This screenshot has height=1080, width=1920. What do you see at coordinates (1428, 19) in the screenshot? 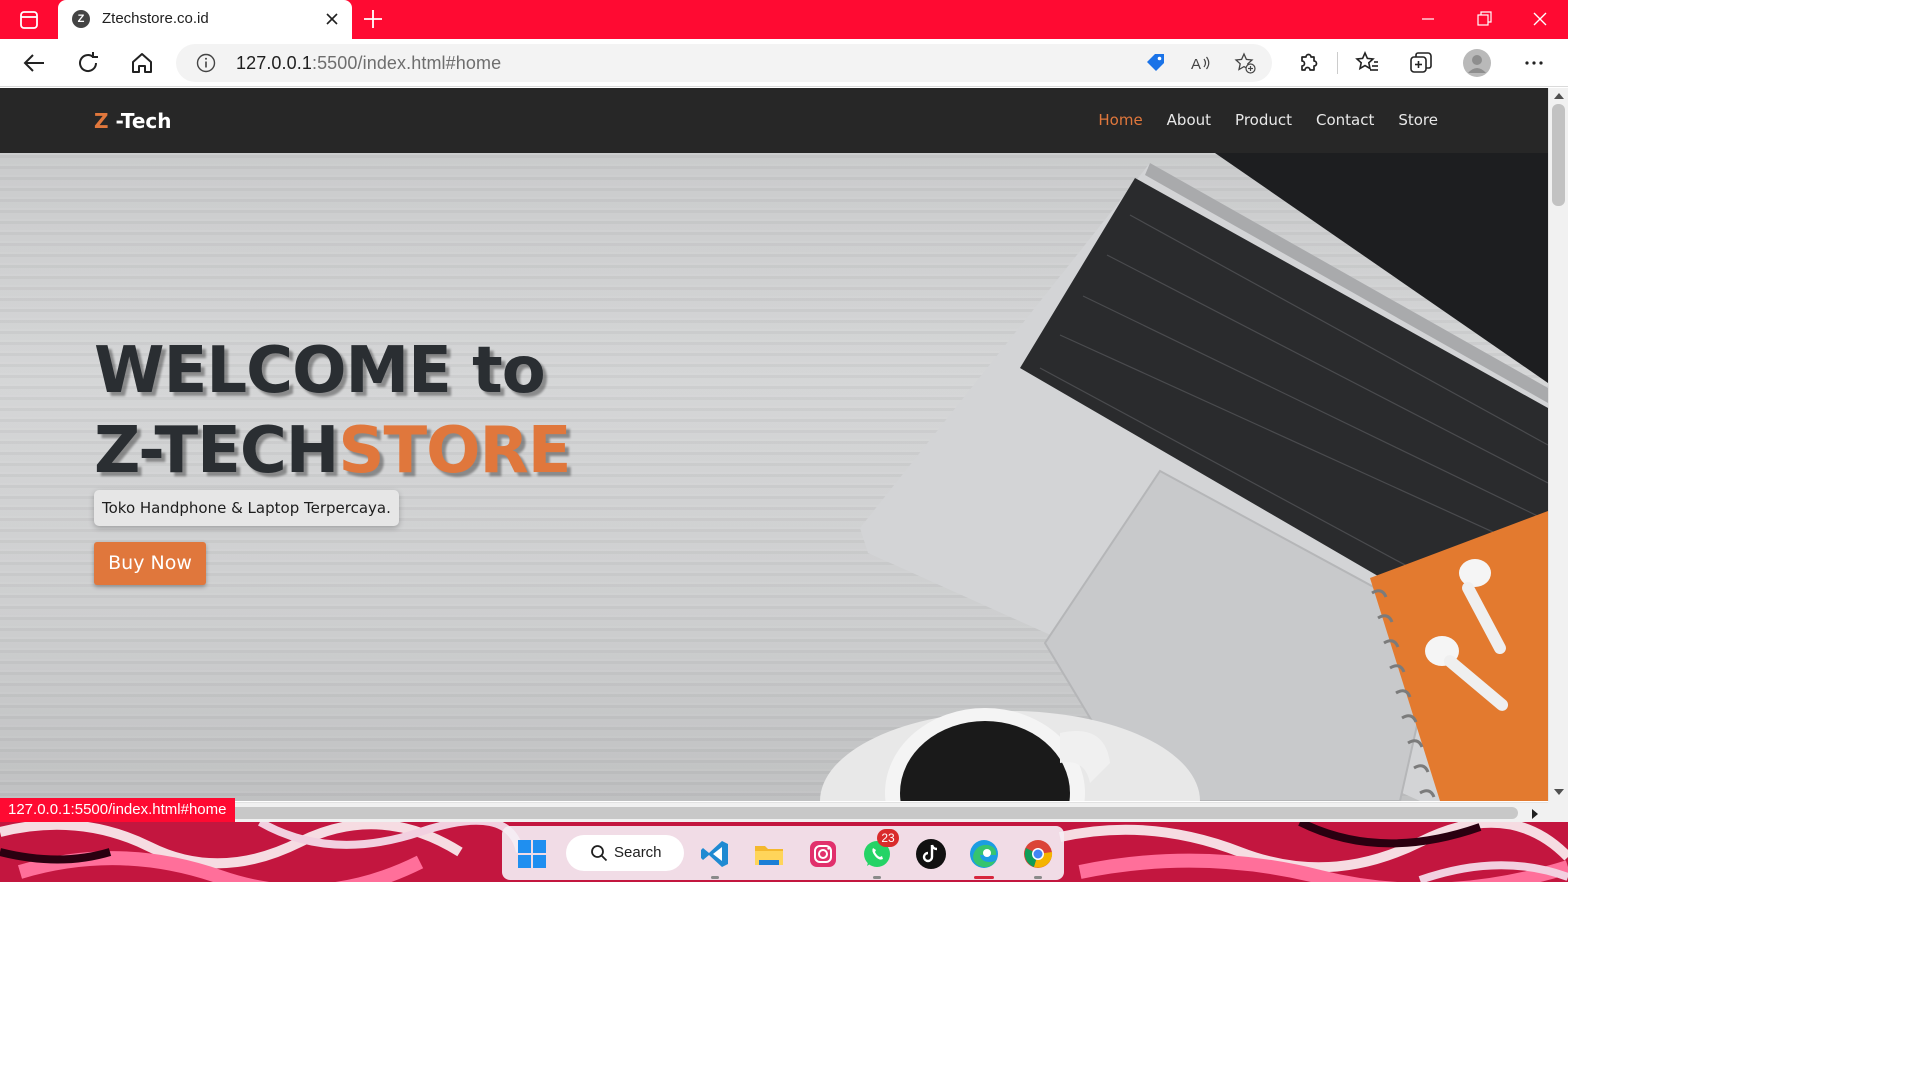
I see `minimize-icon` at bounding box center [1428, 19].